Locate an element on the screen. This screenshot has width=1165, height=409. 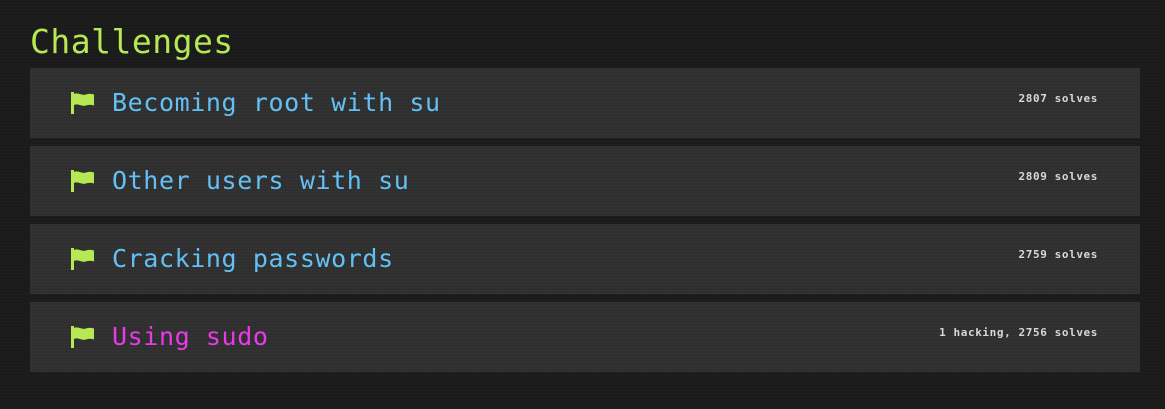
section-title: Challenges is located at coordinates (132, 41).